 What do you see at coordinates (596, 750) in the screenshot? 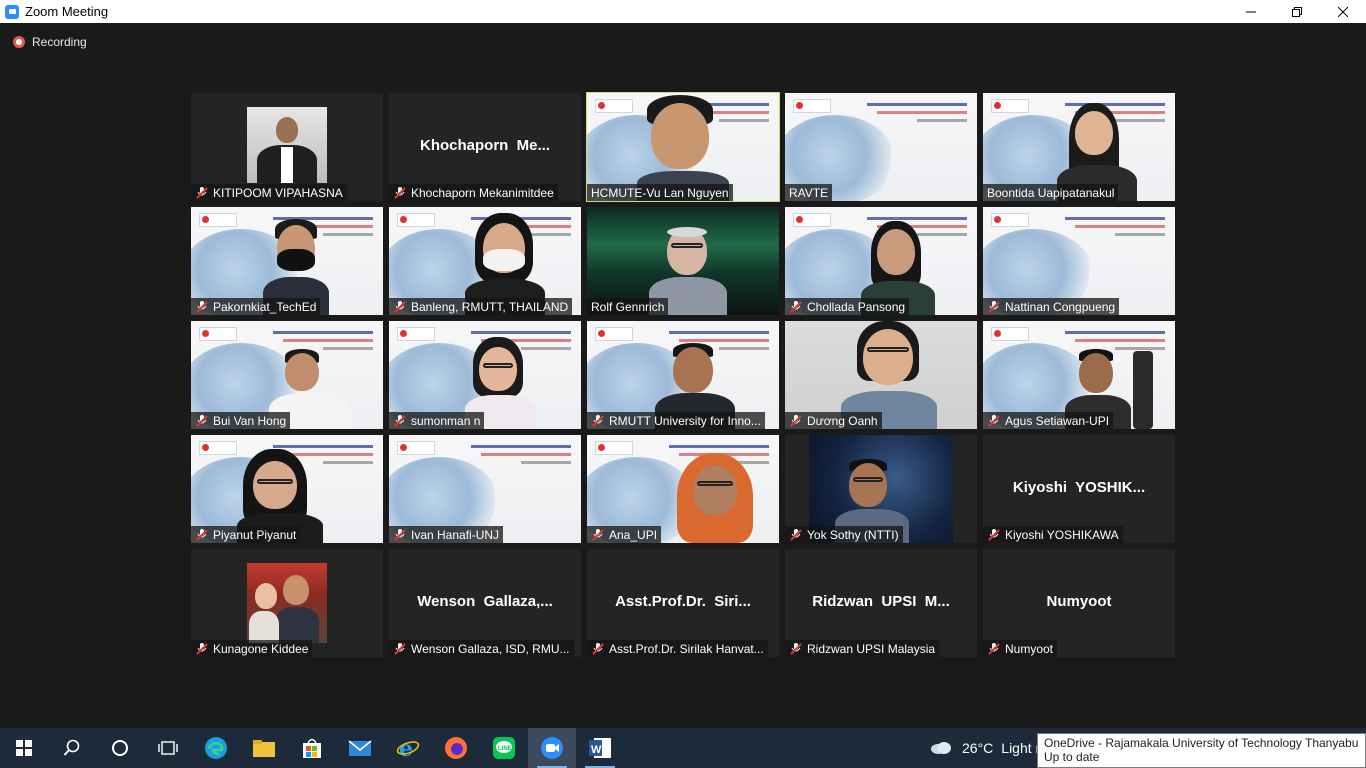
I see `svg-text: W` at bounding box center [596, 750].